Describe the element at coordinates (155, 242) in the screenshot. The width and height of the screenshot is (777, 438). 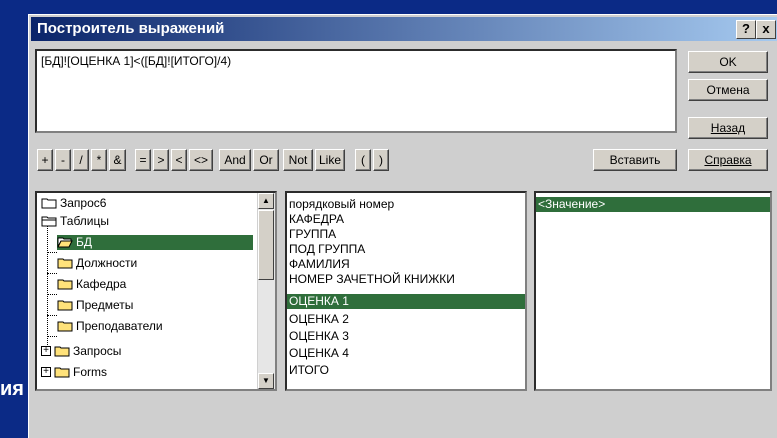
I see `tree-item-bd: БД` at that location.